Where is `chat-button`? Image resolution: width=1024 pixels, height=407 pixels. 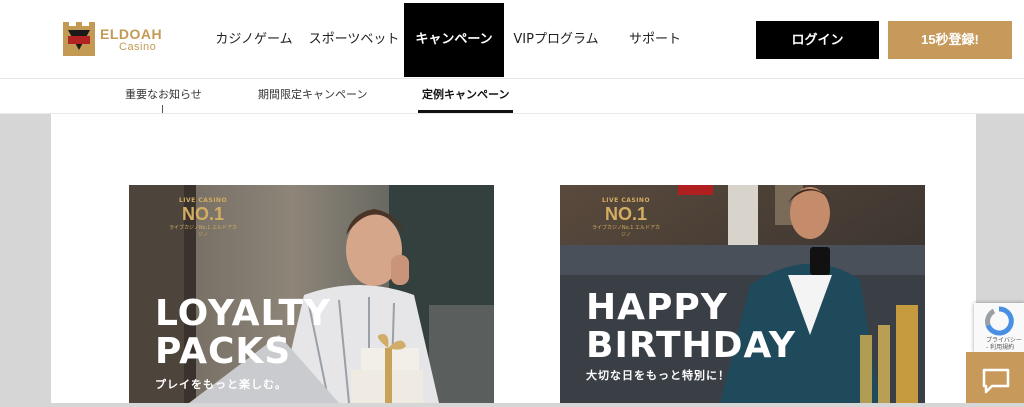
chat-button is located at coordinates (995, 377).